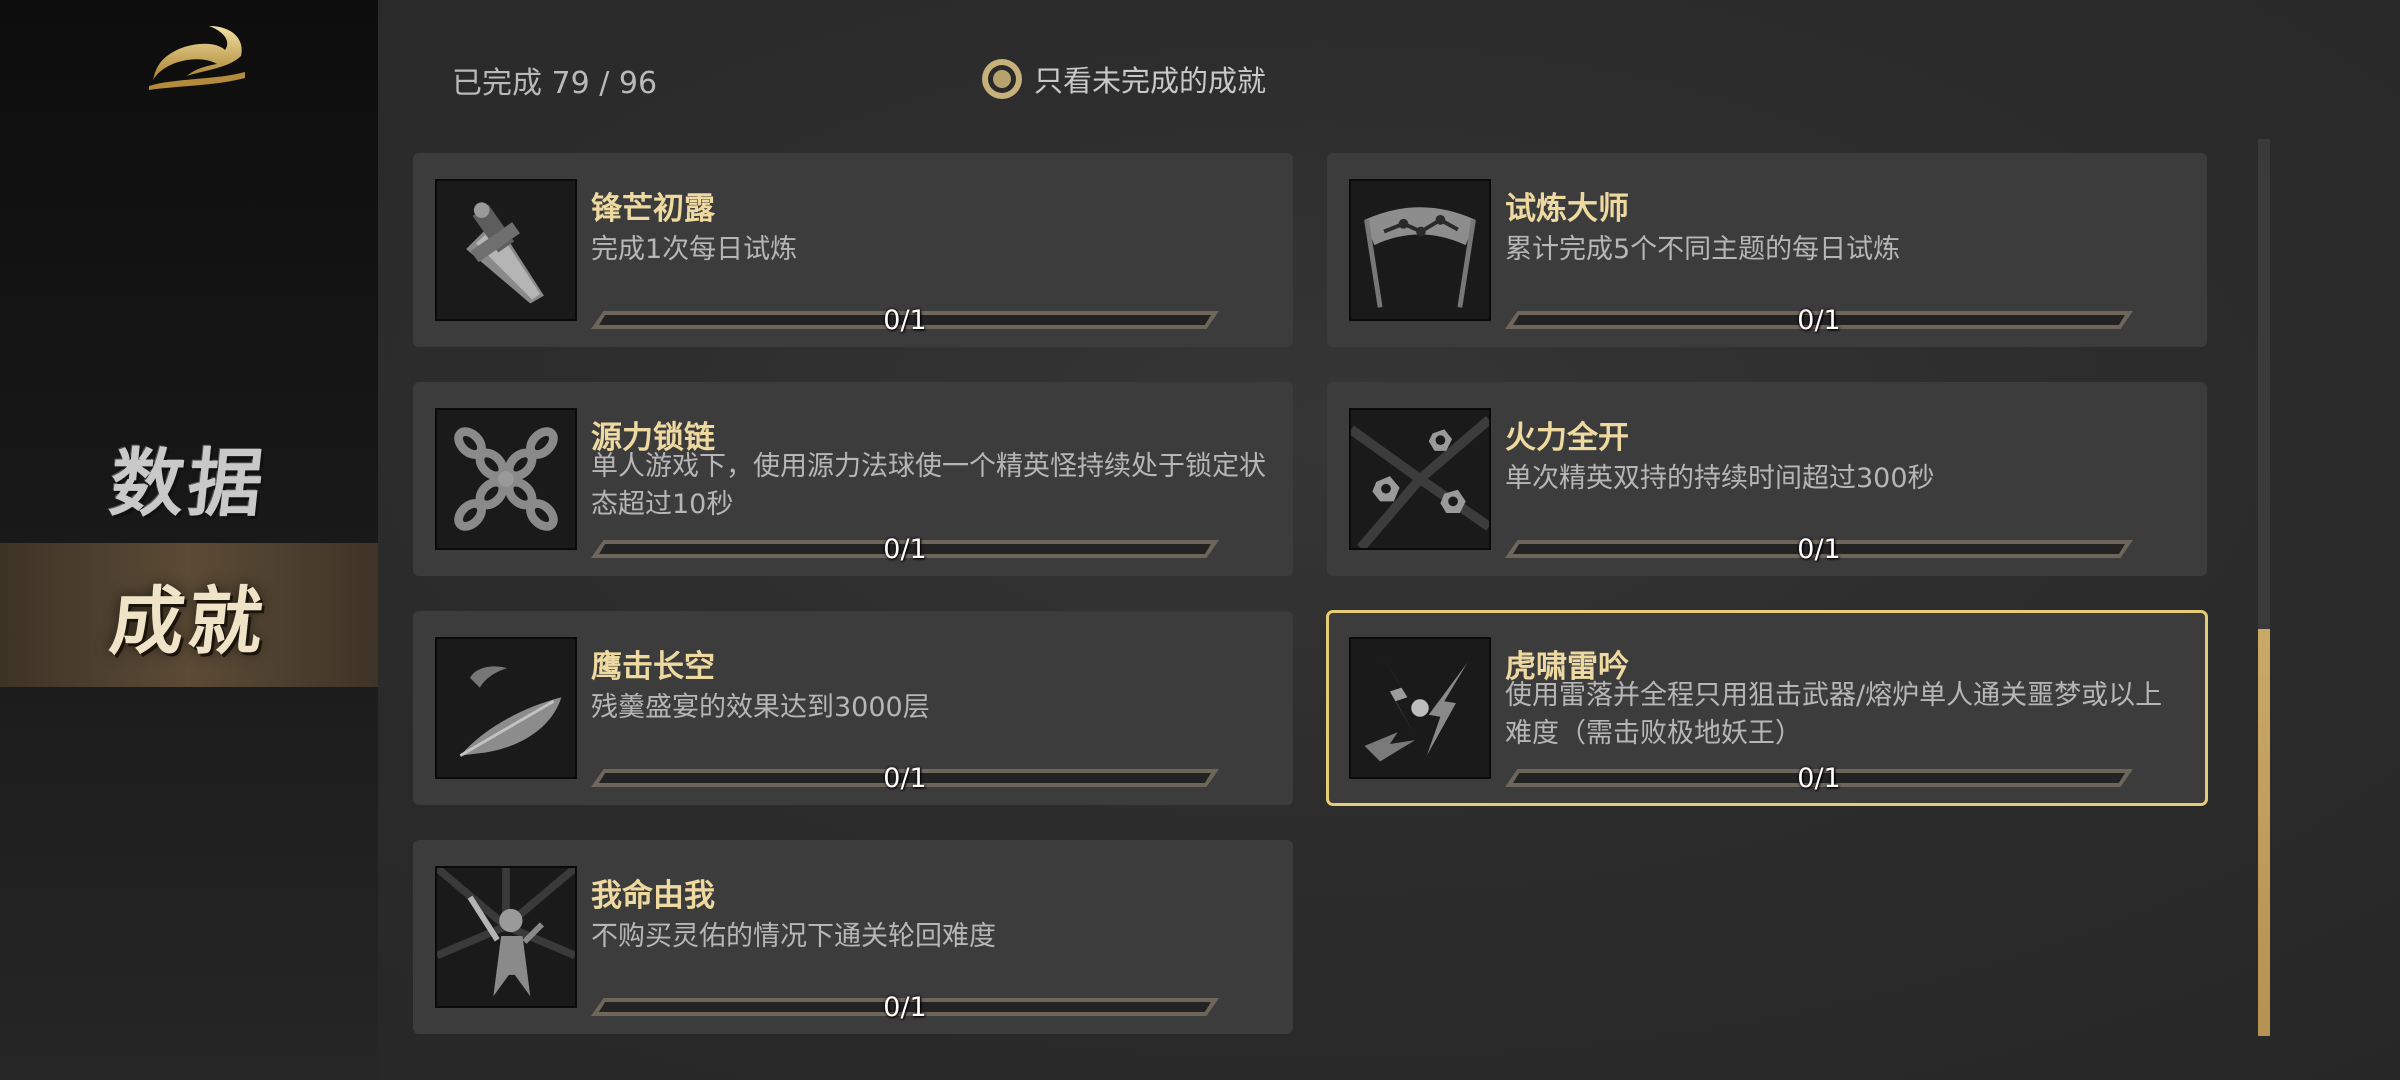  I want to click on achievement-title: 我命由我, so click(653, 896).